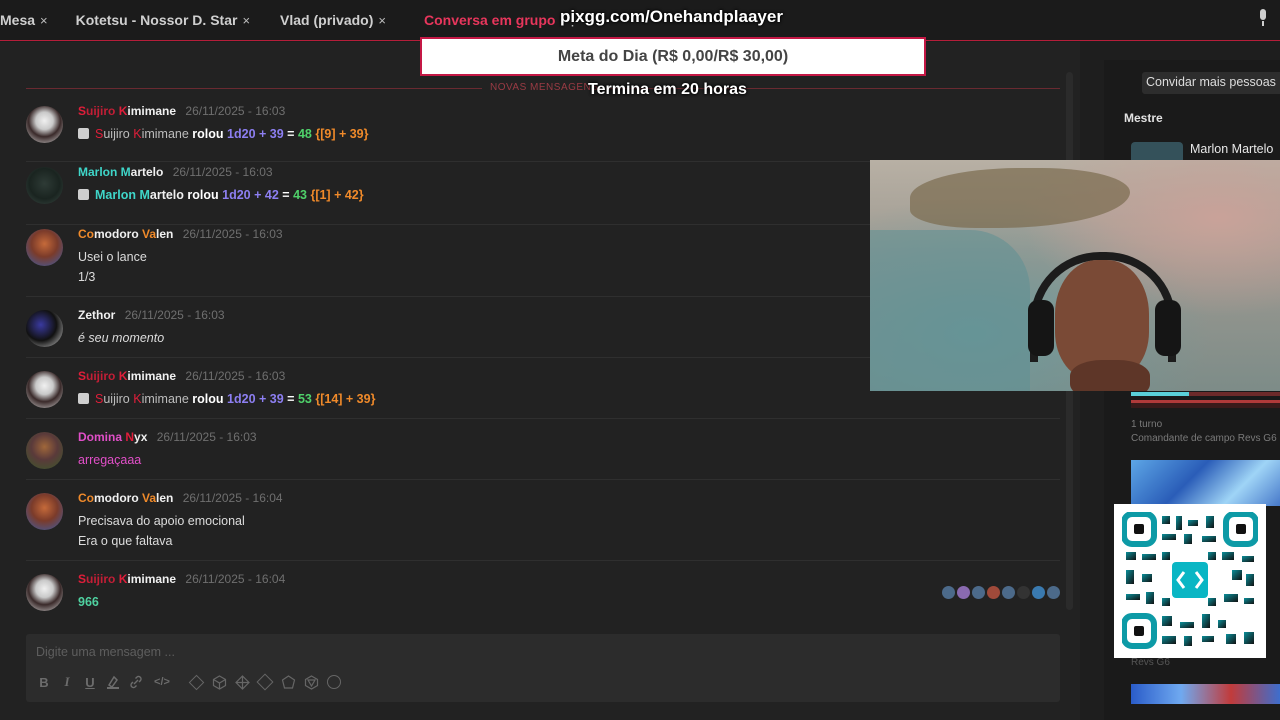 This screenshot has width=1280, height=720. Describe the element at coordinates (1150, 662) in the screenshot. I see `character-tag: Revs G6` at that location.